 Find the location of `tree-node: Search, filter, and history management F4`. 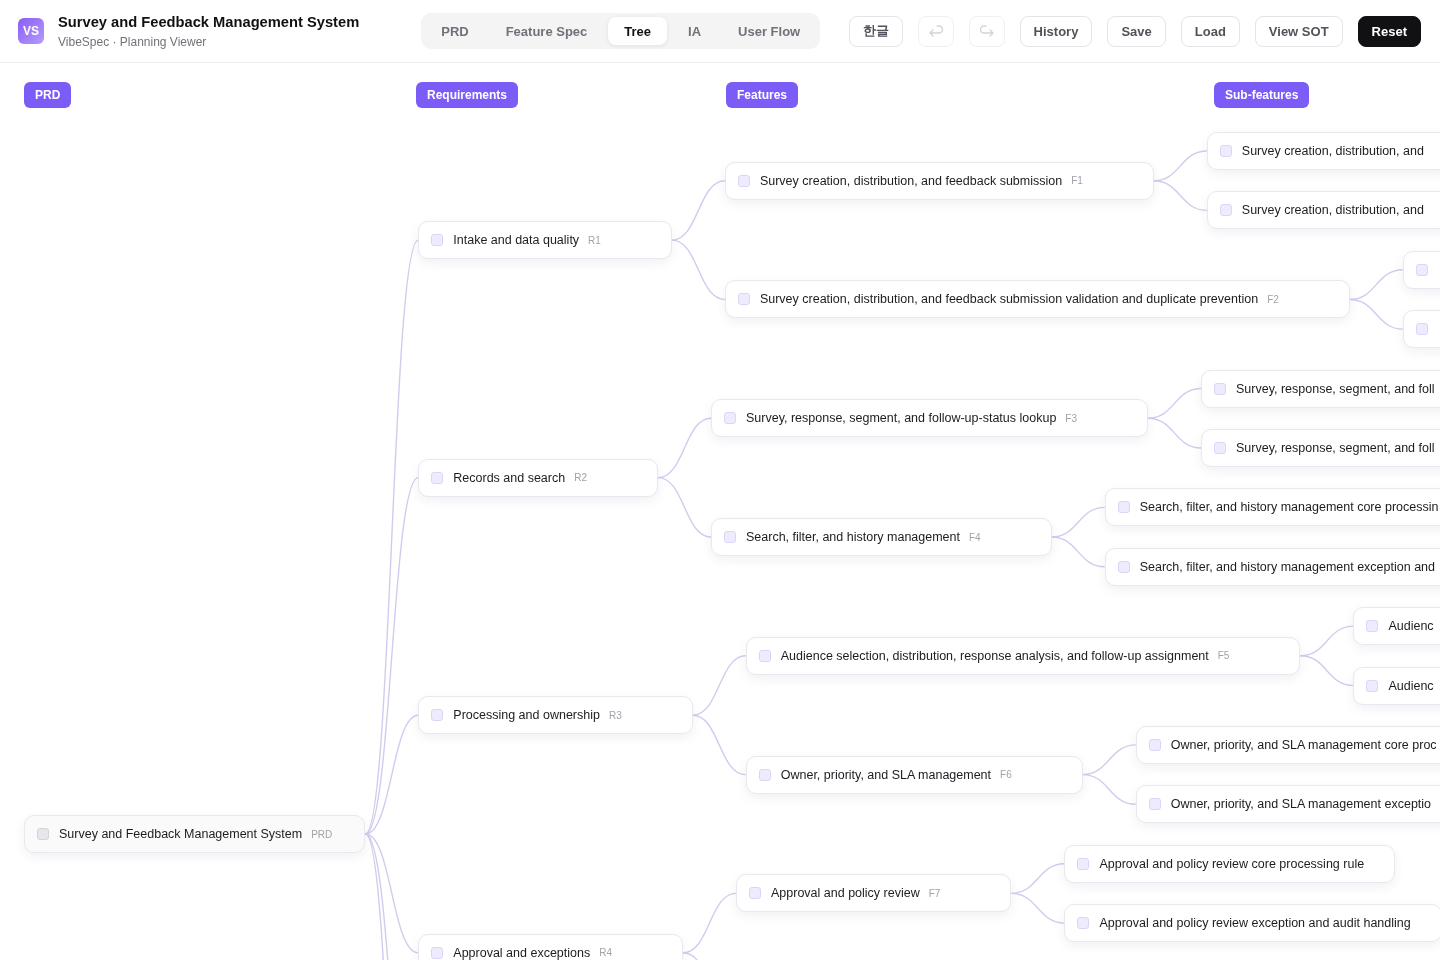

tree-node: Search, filter, and history management F4 is located at coordinates (881, 537).